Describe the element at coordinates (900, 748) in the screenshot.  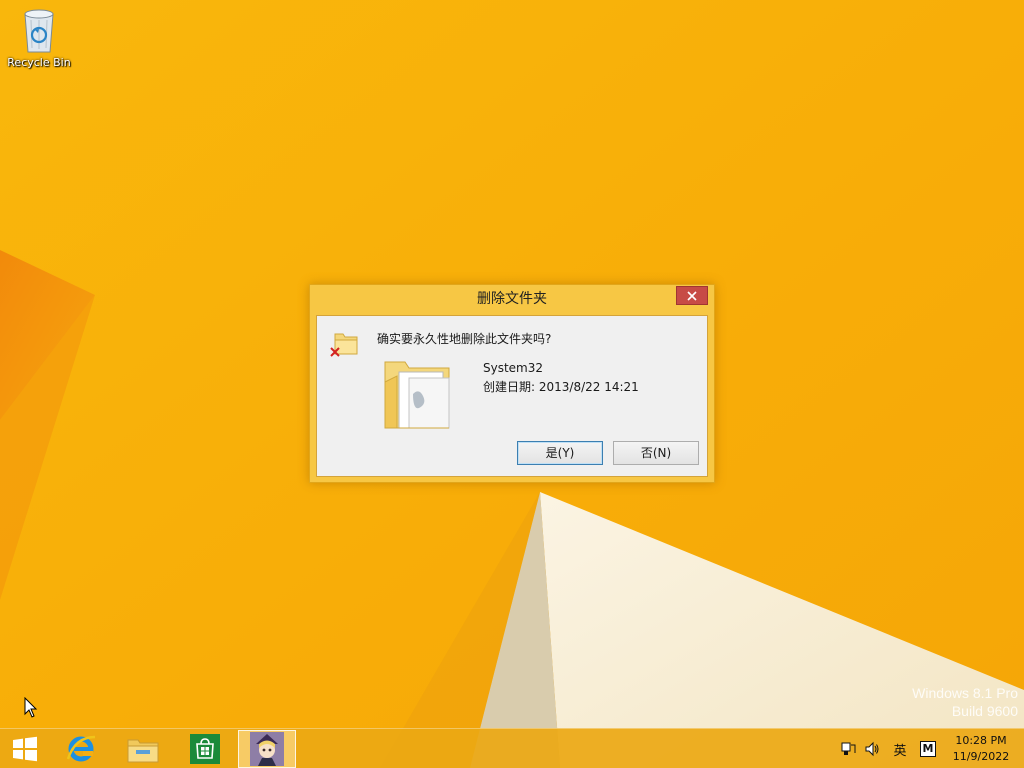
I see `input-language-button: 英` at that location.